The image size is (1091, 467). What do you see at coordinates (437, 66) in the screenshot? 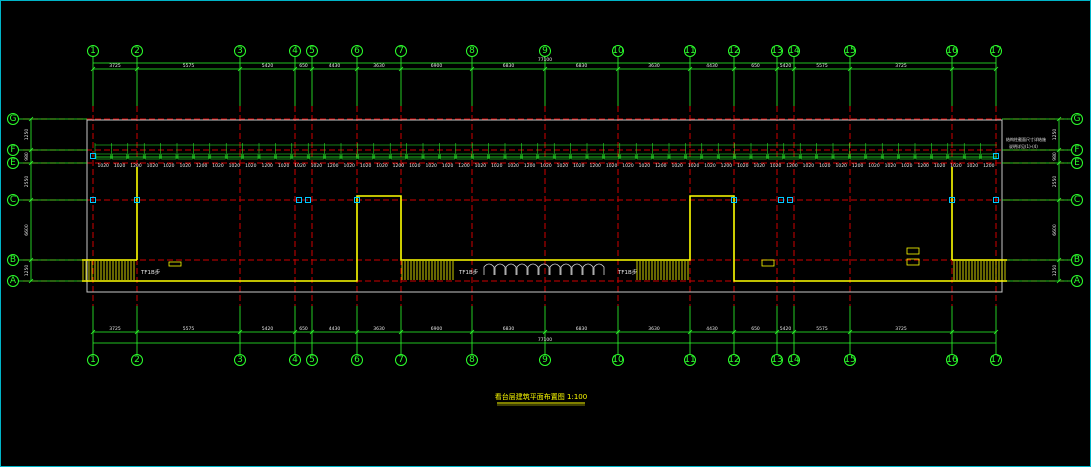
I see `top-dimension-value: 6900` at bounding box center [437, 66].